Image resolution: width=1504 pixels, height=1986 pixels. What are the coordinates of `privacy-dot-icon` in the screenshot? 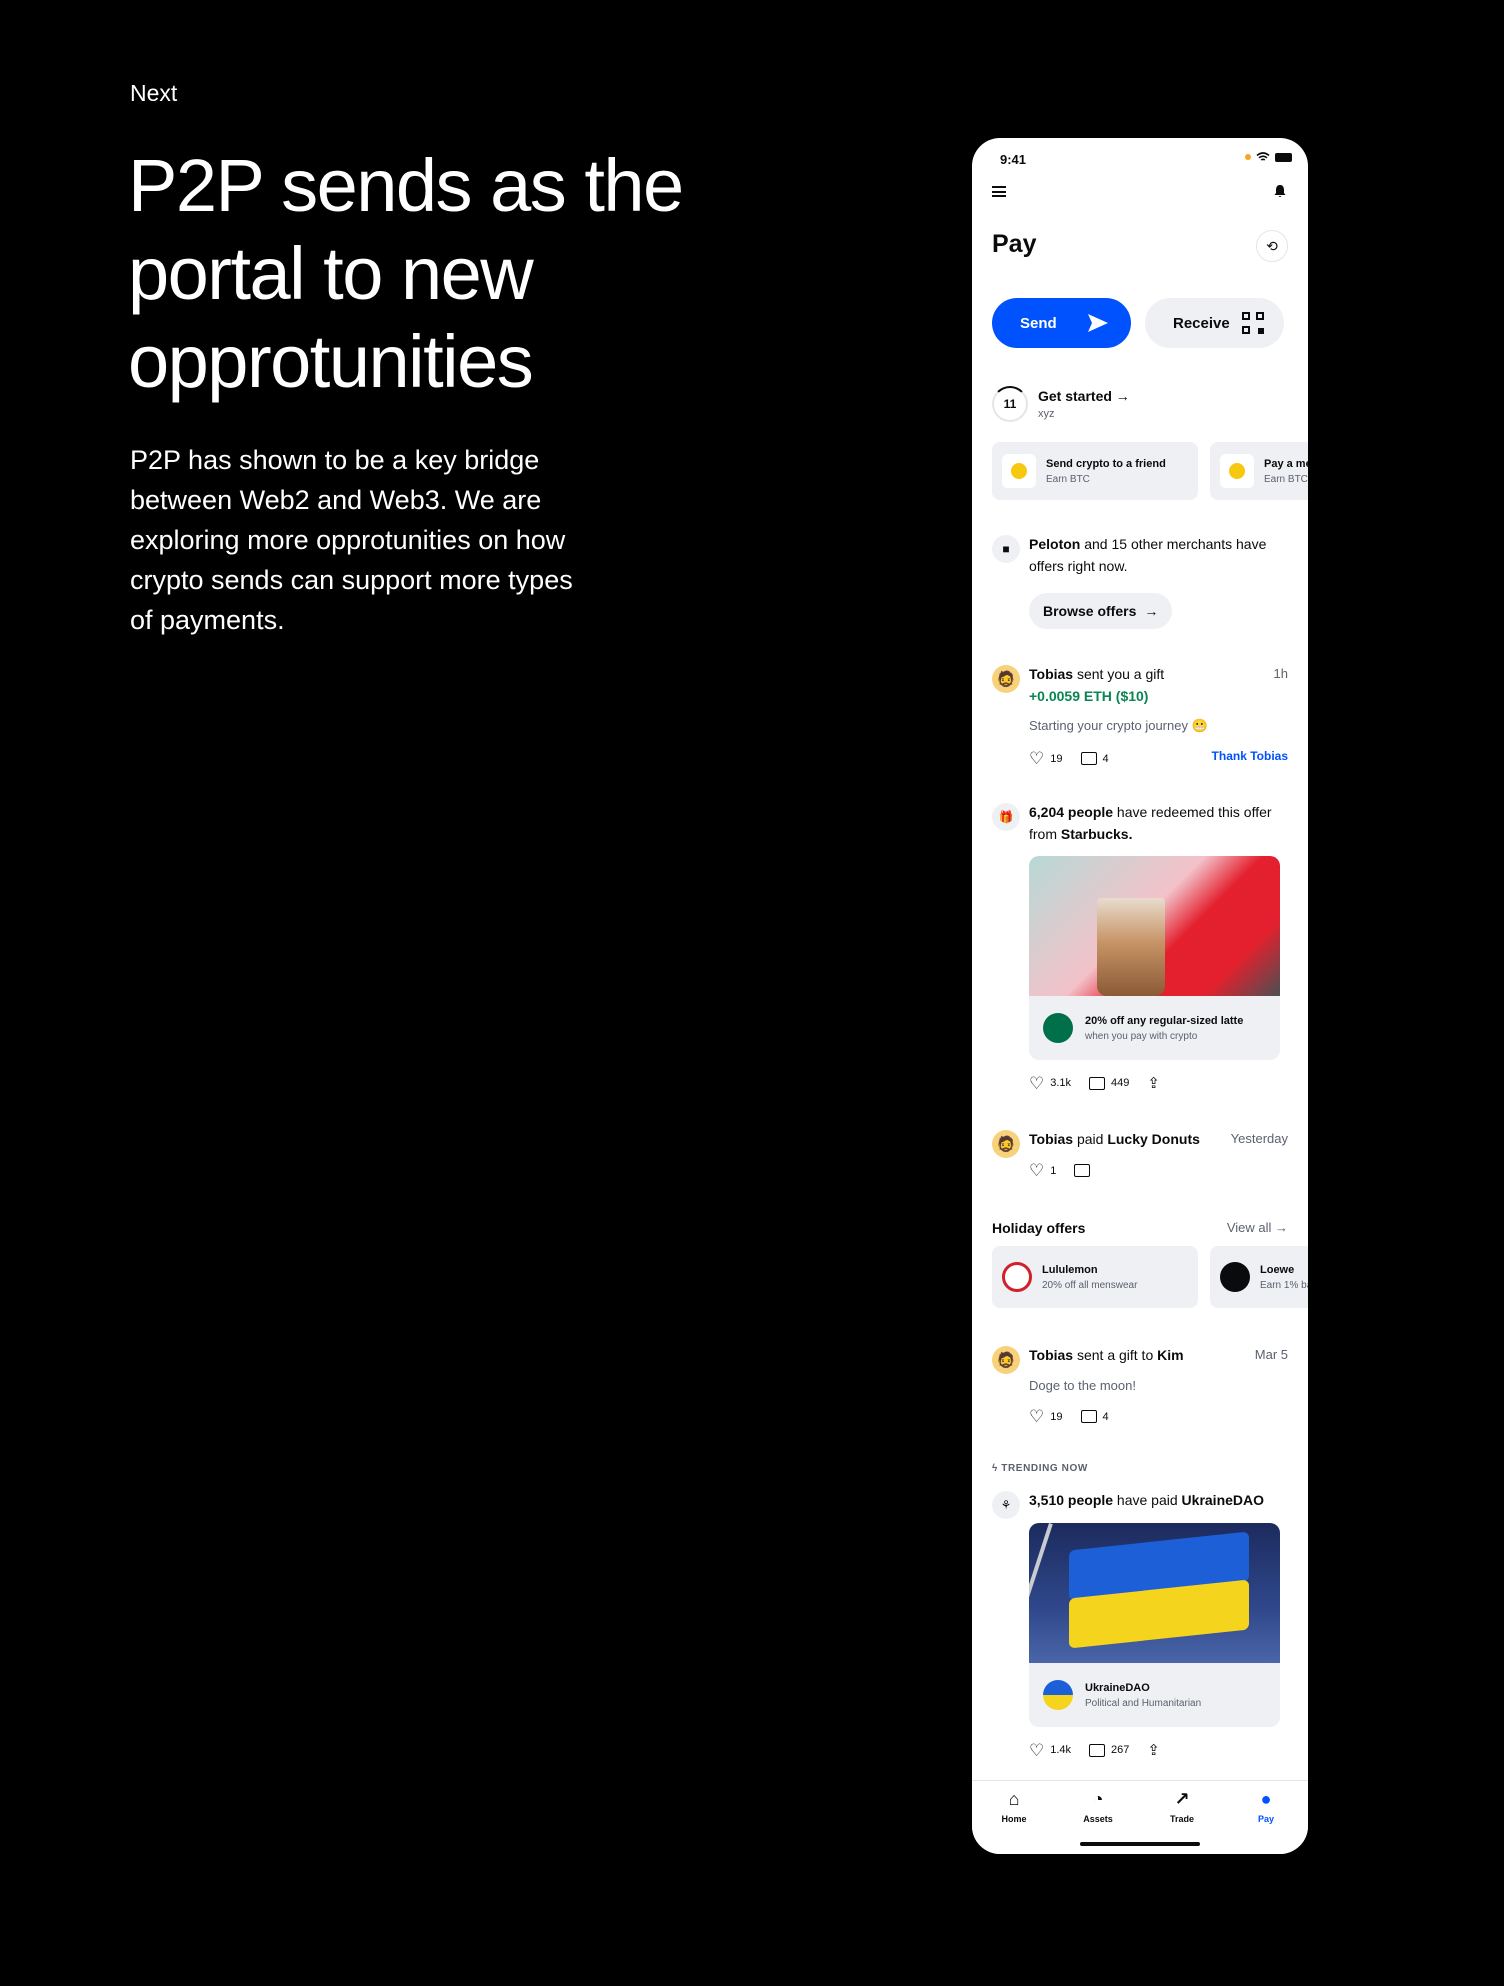 It's located at (1248, 157).